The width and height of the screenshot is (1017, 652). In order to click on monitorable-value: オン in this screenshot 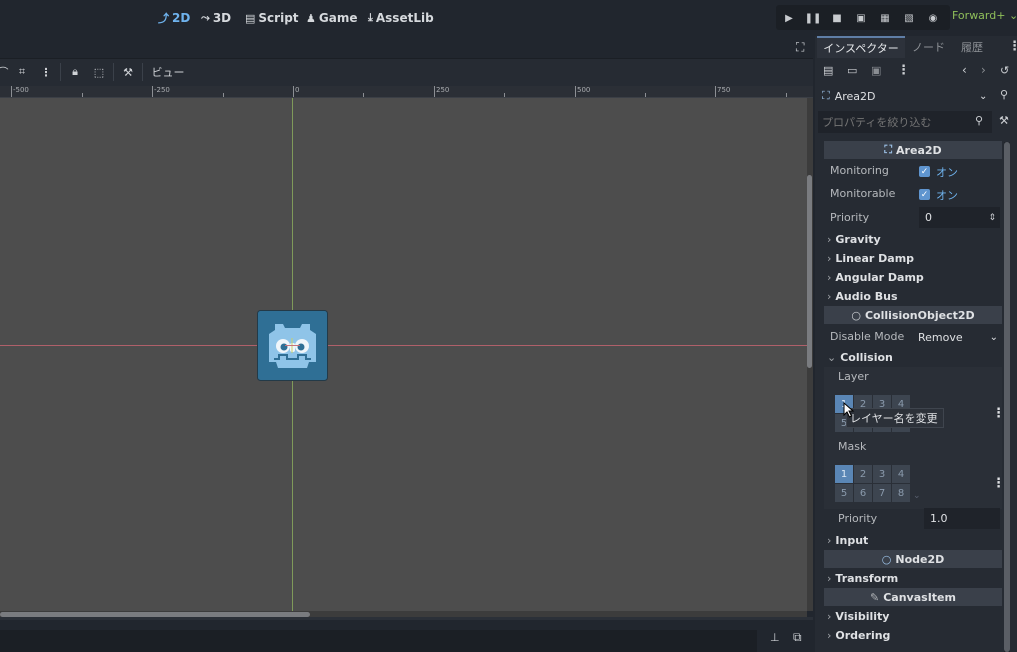, I will do `click(947, 195)`.